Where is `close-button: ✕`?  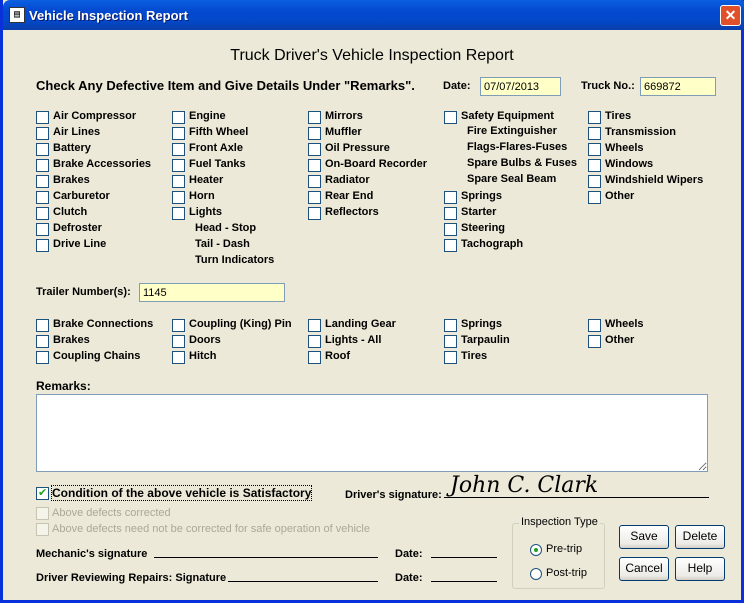
close-button: ✕ is located at coordinates (730, 15).